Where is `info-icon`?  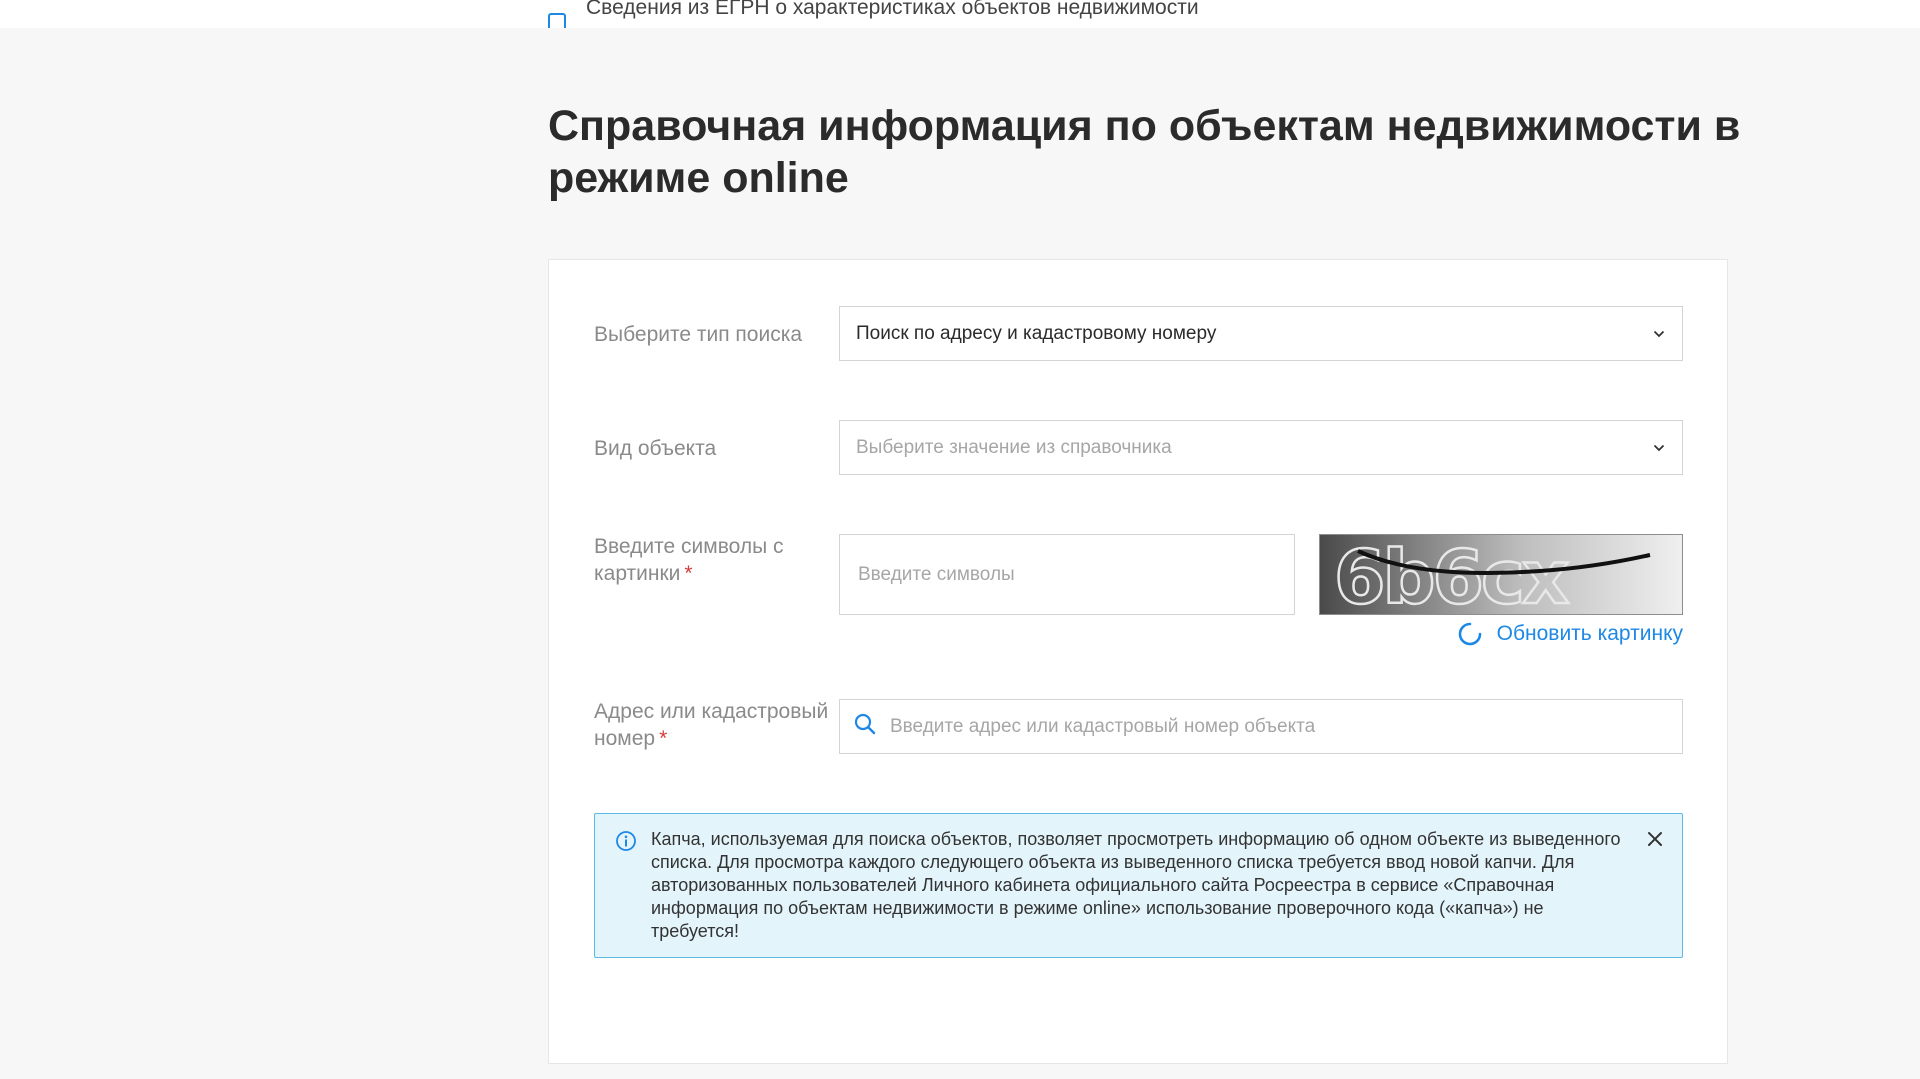
info-icon is located at coordinates (626, 843).